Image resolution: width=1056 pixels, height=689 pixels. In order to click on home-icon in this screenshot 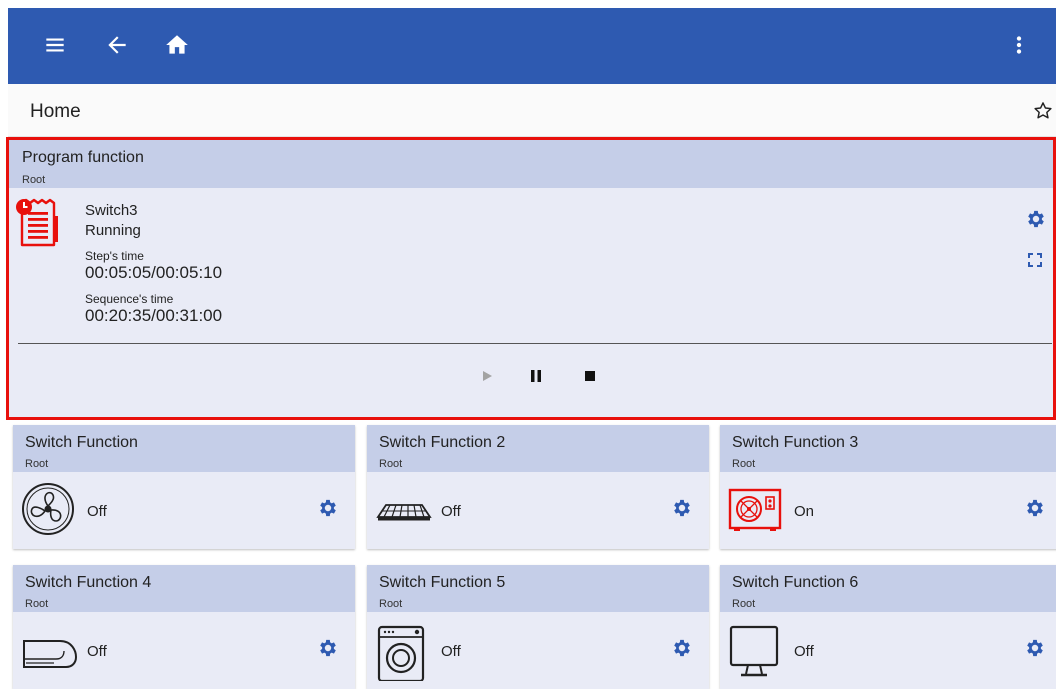, I will do `click(177, 45)`.